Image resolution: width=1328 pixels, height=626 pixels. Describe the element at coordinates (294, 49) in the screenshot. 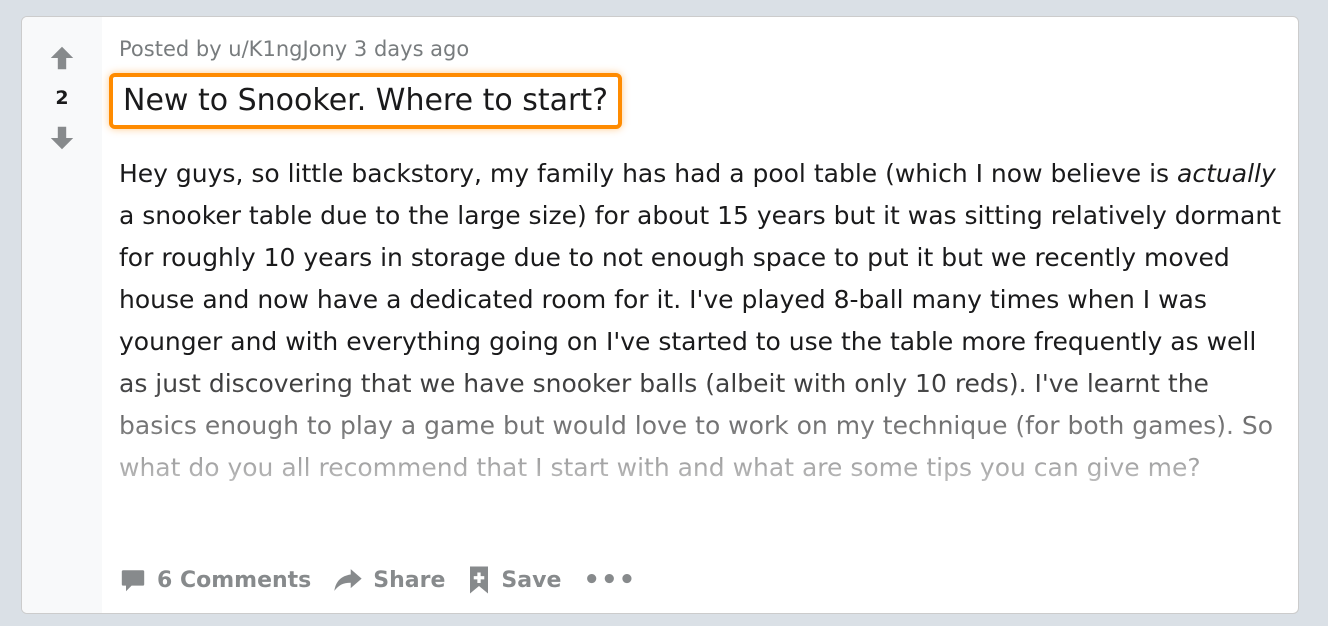

I see `post-meta: Posted by u/K1ngJony 3 days ago` at that location.